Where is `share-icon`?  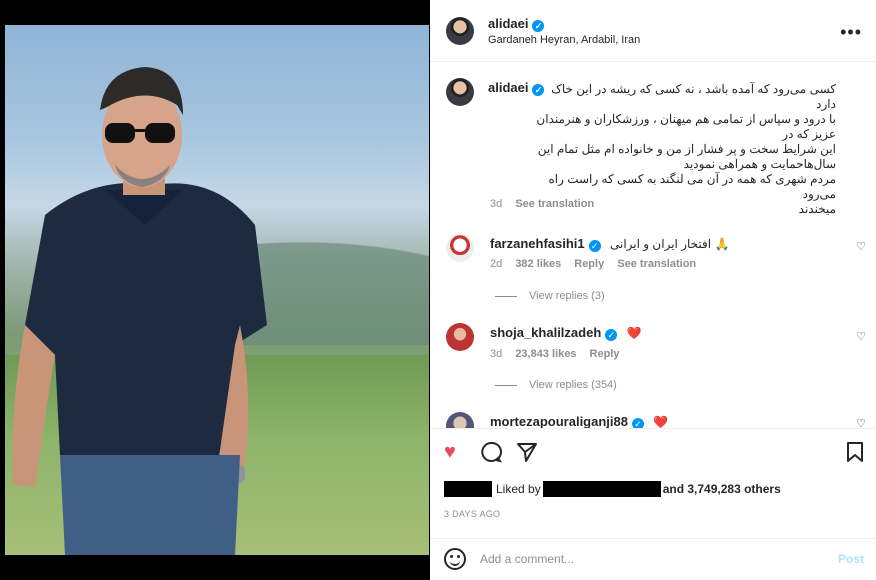
share-icon is located at coordinates (527, 455).